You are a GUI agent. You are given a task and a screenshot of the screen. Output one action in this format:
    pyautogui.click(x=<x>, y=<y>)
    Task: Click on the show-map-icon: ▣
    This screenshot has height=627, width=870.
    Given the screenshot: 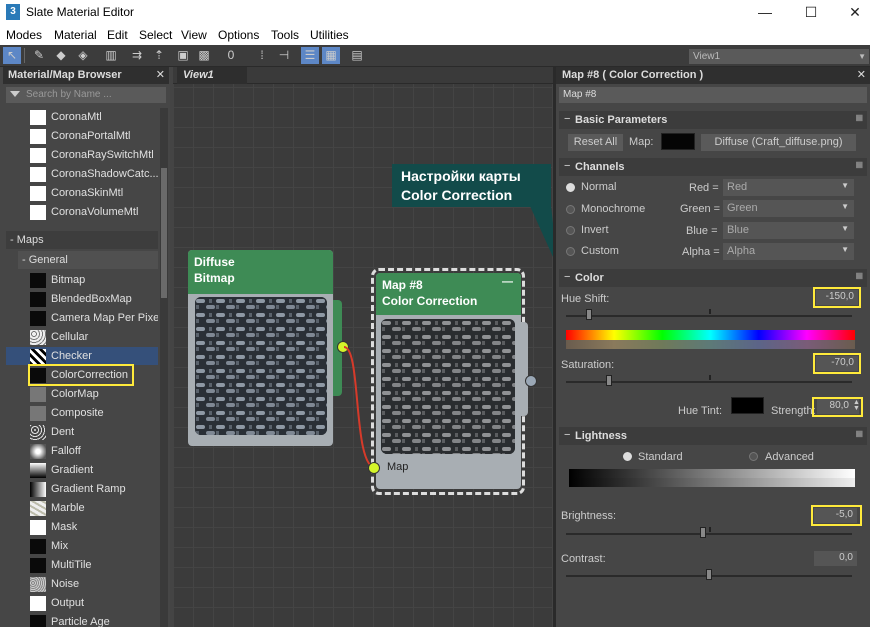 What is the action you would take?
    pyautogui.click(x=183, y=55)
    